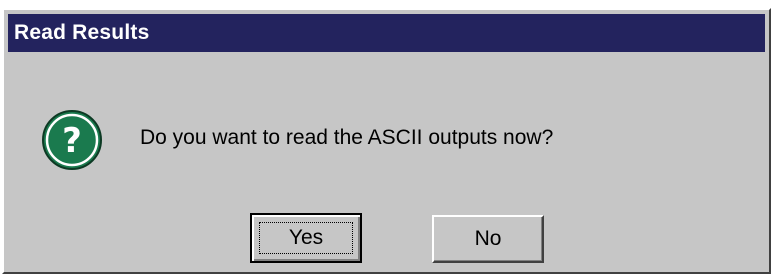  I want to click on no-button-label: No, so click(488, 238).